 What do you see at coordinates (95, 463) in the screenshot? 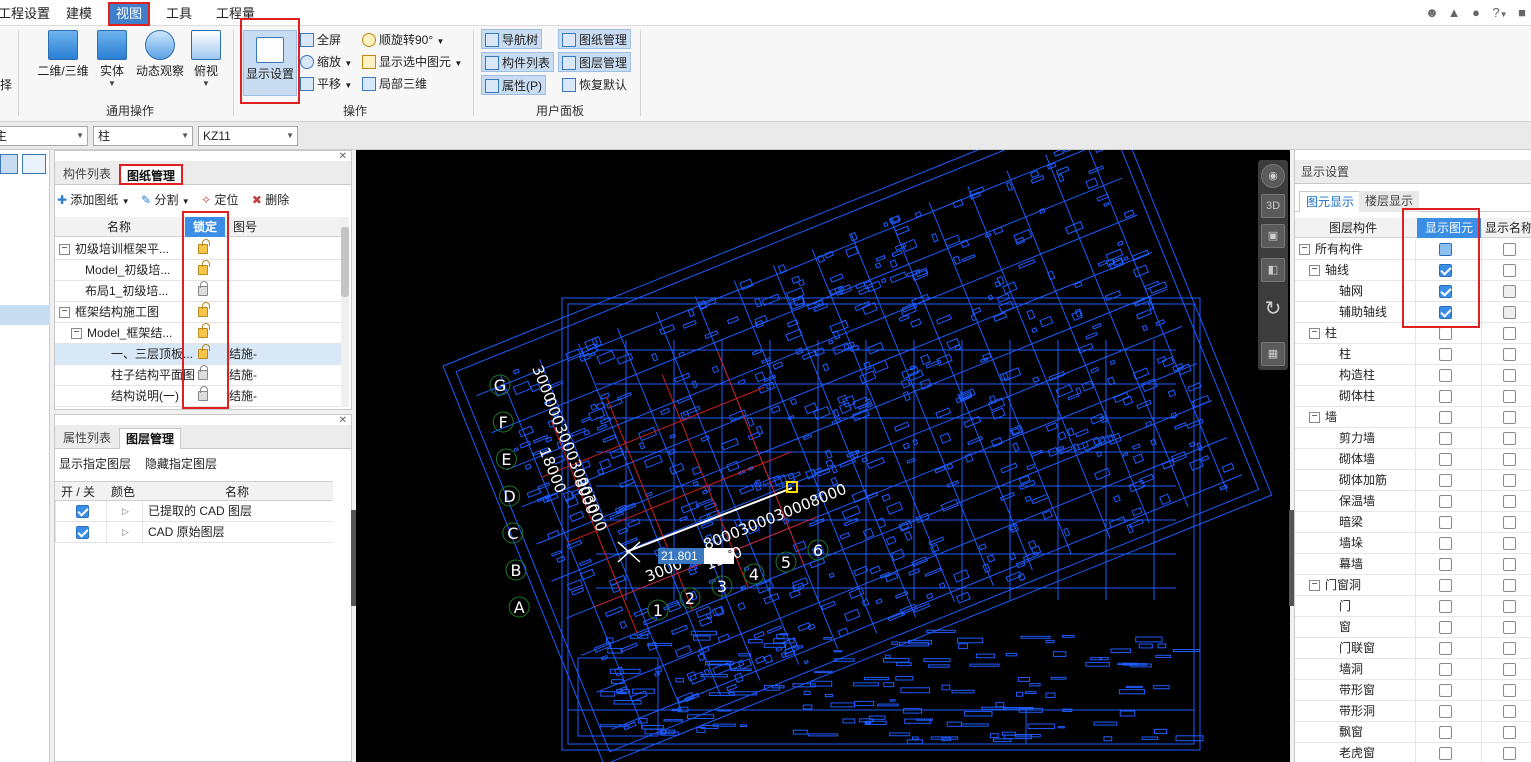
I see `show-layer-button: 显示指定图层` at bounding box center [95, 463].